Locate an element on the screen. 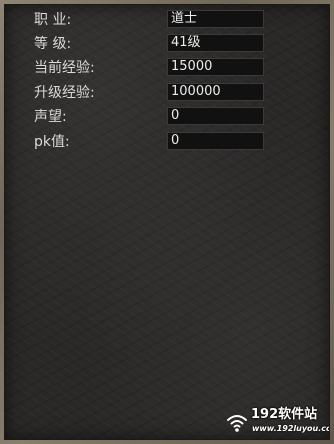 The image size is (334, 444). info-row-reputation: 声望: 0 is located at coordinates (167, 117).